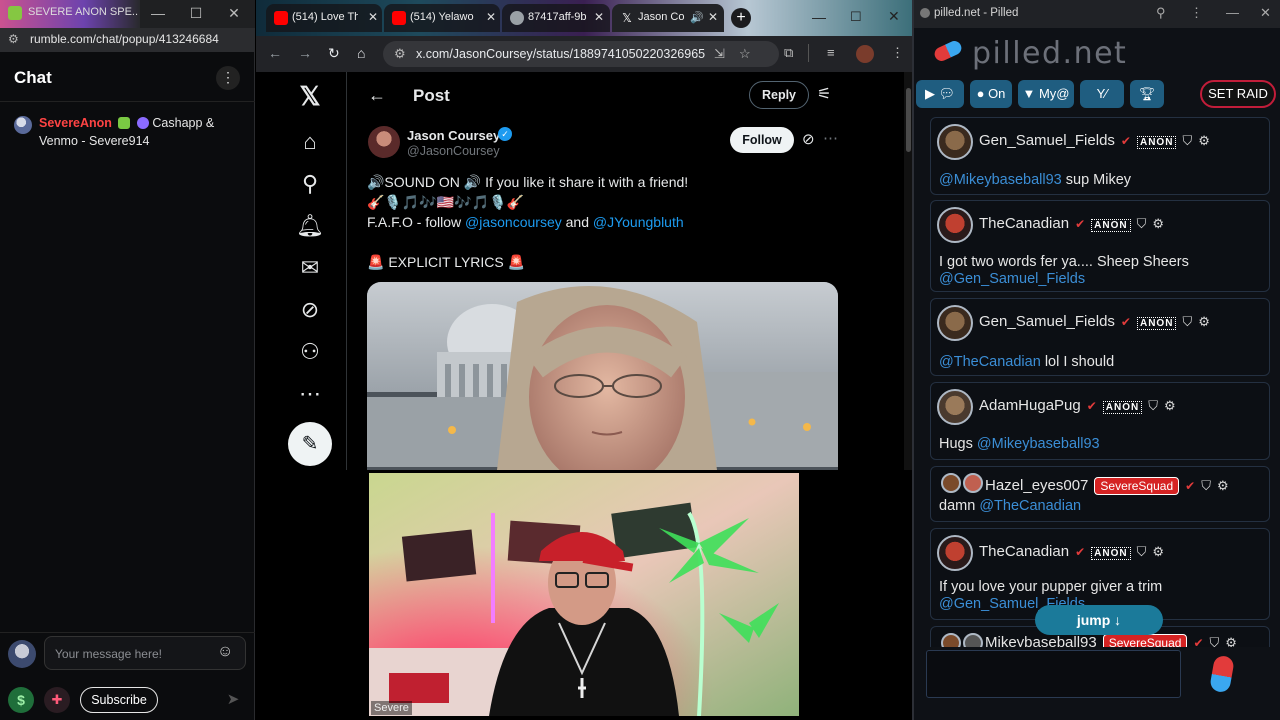  Describe the element at coordinates (225, 652) in the screenshot. I see `emoji-icon: ☺` at that location.